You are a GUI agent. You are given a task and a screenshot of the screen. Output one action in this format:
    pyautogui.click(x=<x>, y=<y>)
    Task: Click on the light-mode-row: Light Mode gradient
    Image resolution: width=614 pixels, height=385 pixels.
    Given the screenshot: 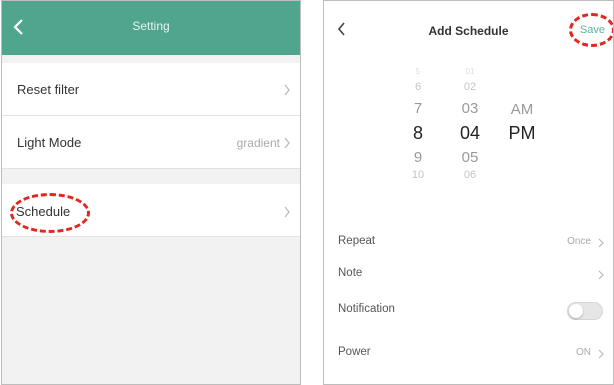 What is the action you would take?
    pyautogui.click(x=151, y=142)
    